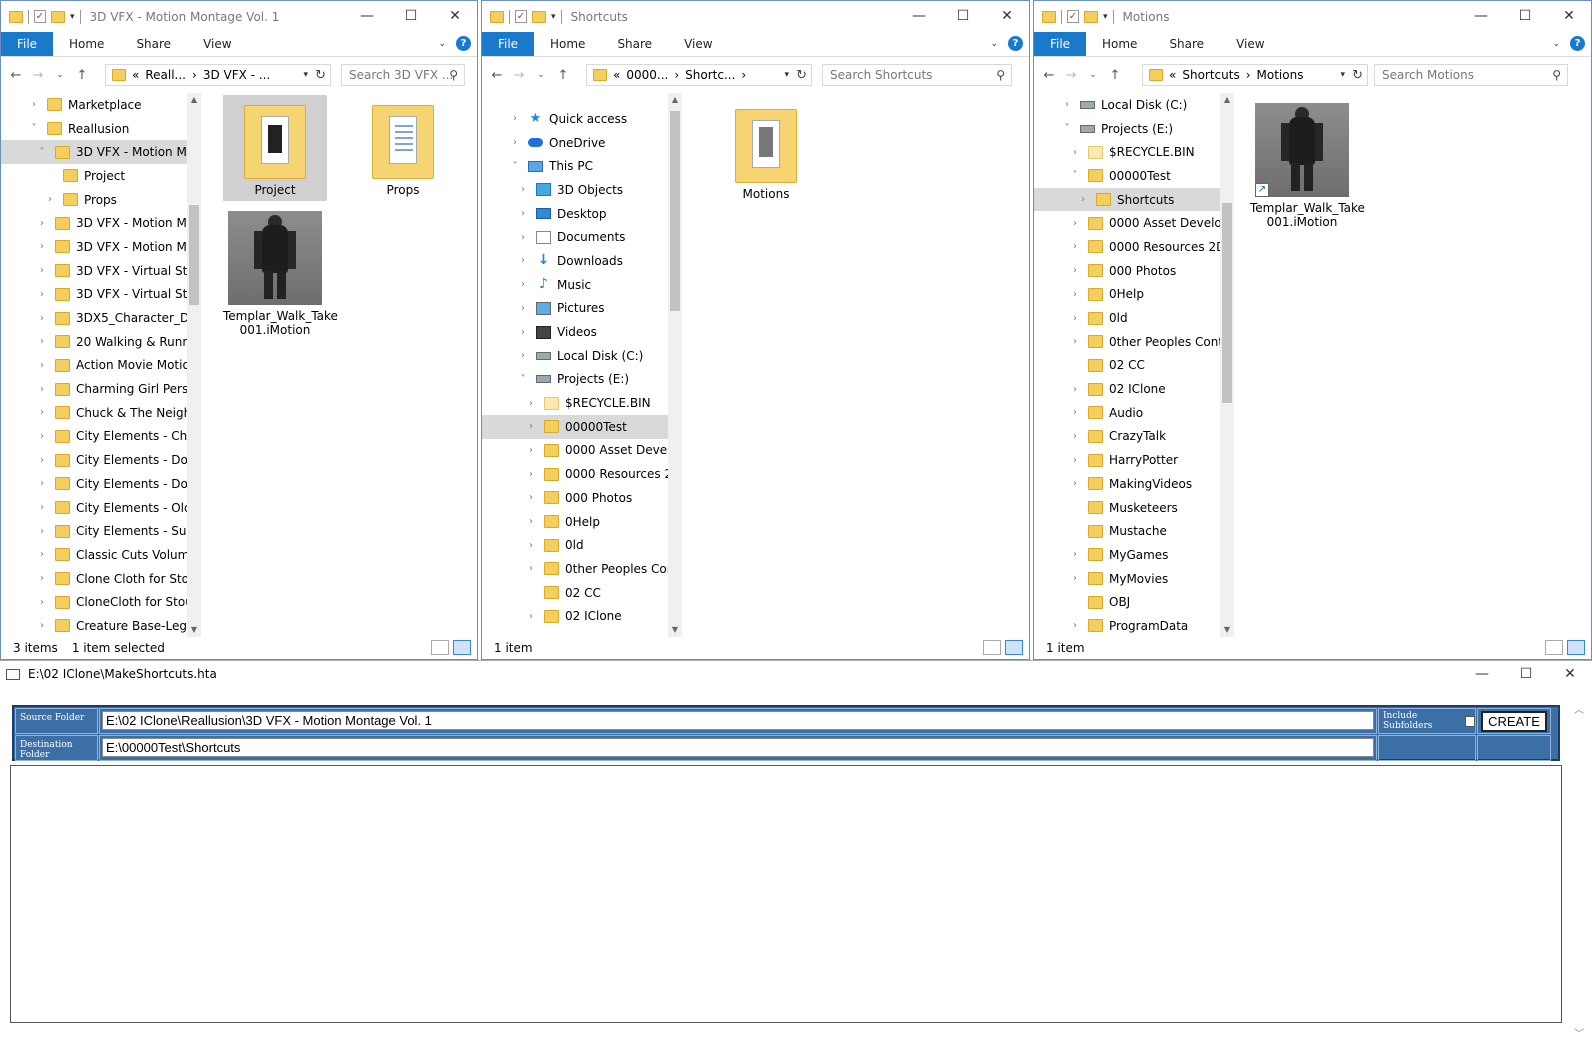 The image size is (1592, 1048). Describe the element at coordinates (218, 75) in the screenshot. I see `address-bar: « Reall... › 3D VFX - ... ▾ ↻` at that location.